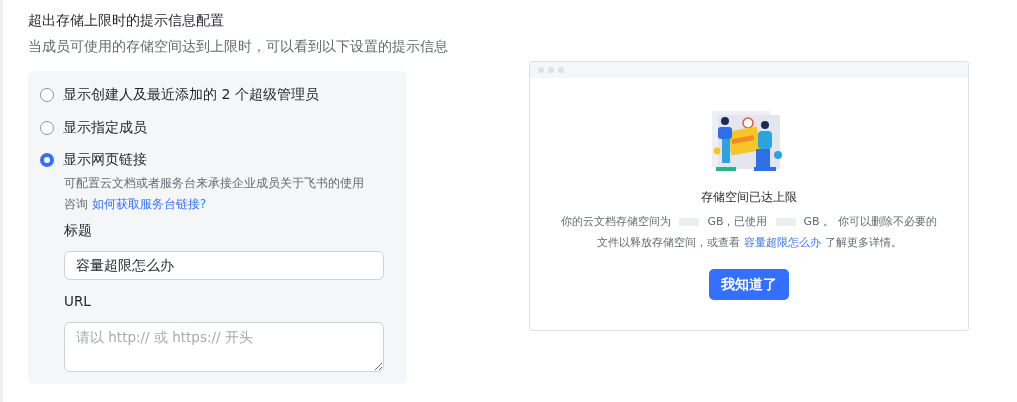 This screenshot has height=402, width=1017. What do you see at coordinates (749, 232) in the screenshot?
I see `dialog-message: 你的云文档存储空间为 GB，已使用 GB 。 你可以删除不必要的文件以释放存储空间，或查看 容量超限怎么办 了解更多详情。` at bounding box center [749, 232].